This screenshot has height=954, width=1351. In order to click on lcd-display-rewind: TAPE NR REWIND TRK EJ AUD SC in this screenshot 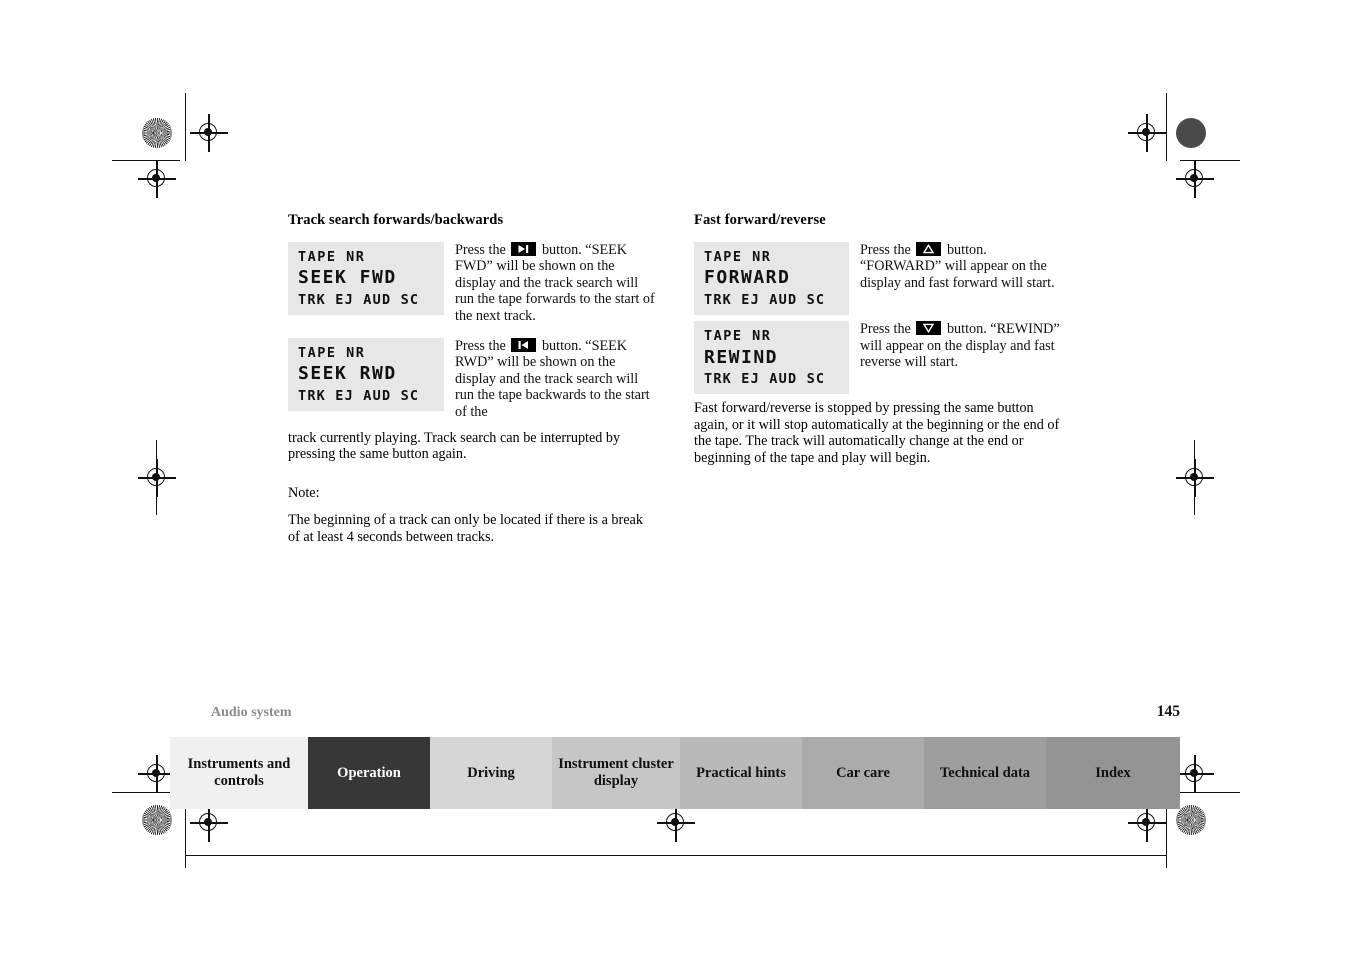, I will do `click(771, 358)`.